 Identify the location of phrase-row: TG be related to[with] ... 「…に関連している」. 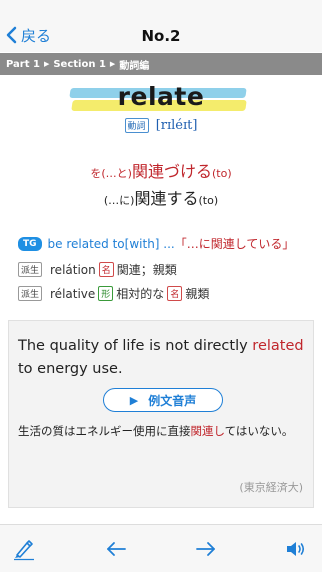
(156, 243).